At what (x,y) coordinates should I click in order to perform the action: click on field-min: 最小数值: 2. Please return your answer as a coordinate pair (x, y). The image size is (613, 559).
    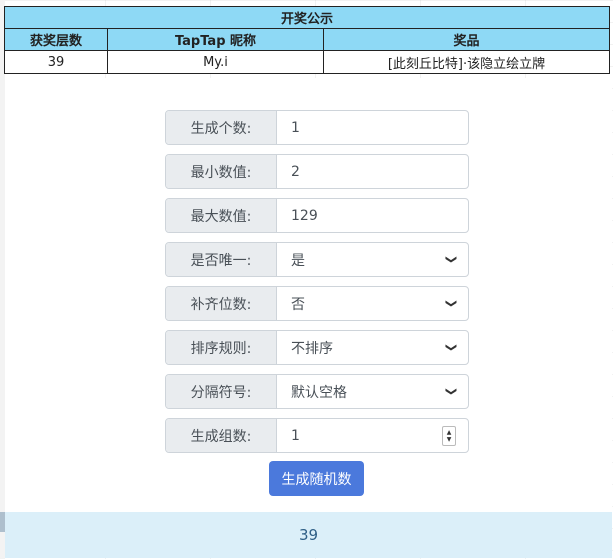
    Looking at the image, I should click on (317, 171).